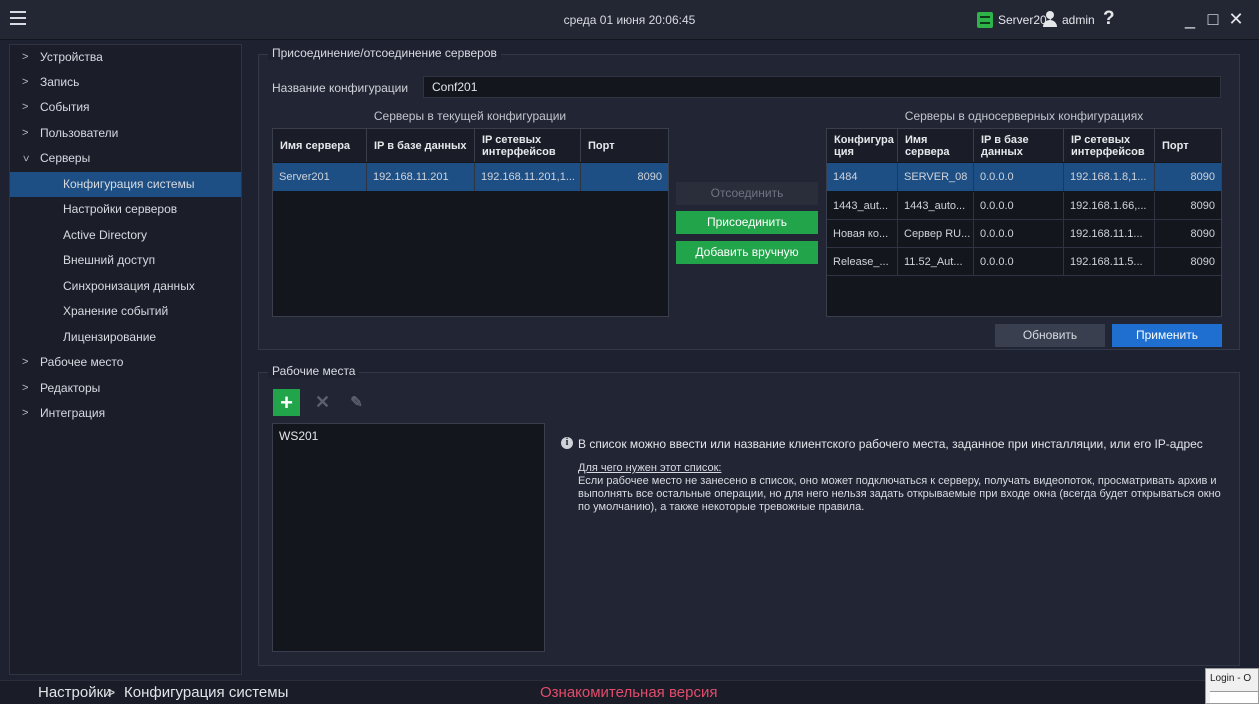  Describe the element at coordinates (125, 388) in the screenshot. I see `sidebar-item-editors: > Редакторы` at that location.